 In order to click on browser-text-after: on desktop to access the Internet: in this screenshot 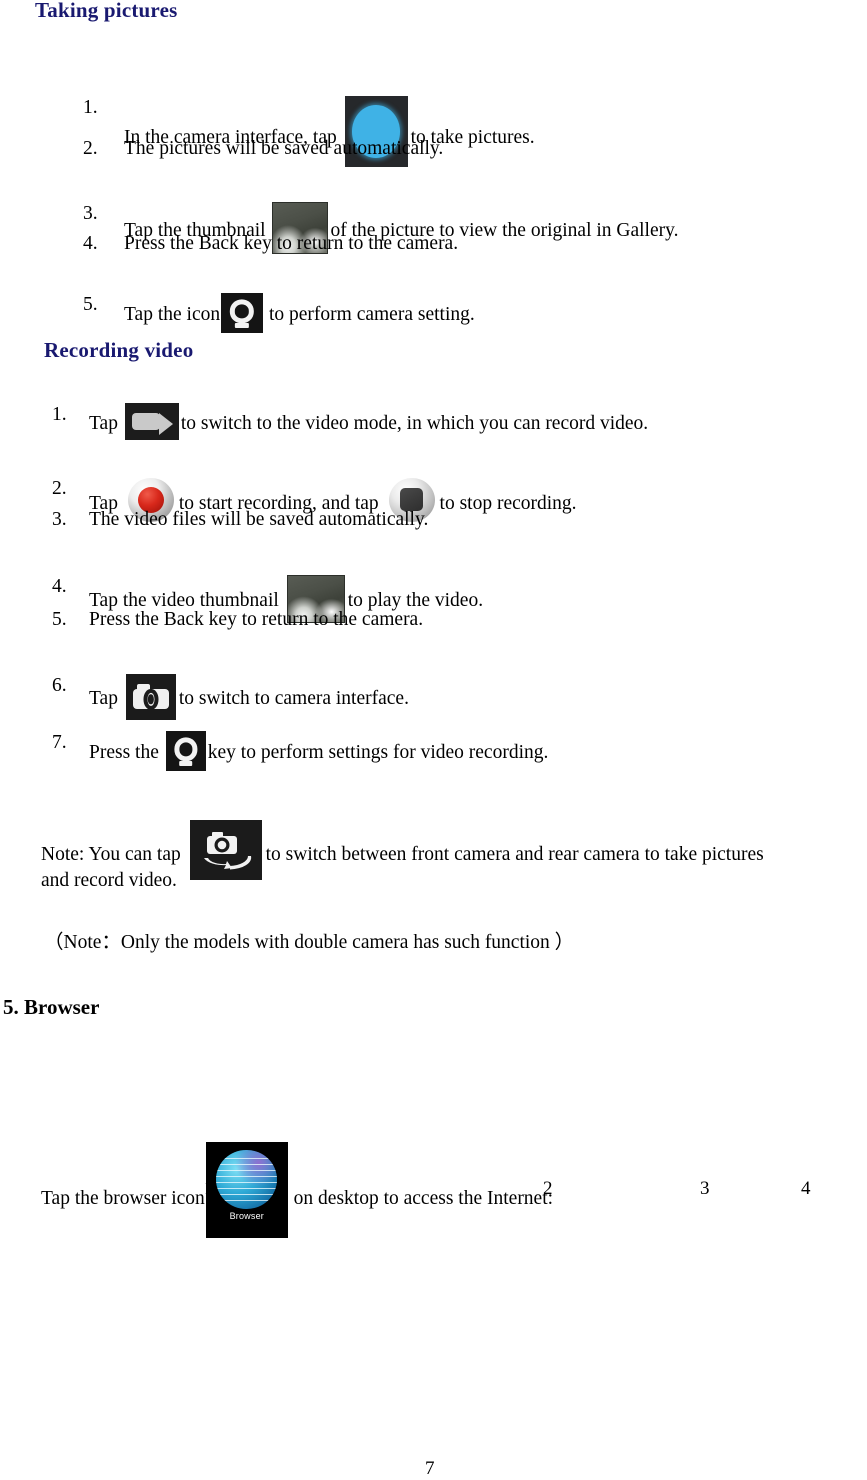, I will do `click(423, 1198)`.